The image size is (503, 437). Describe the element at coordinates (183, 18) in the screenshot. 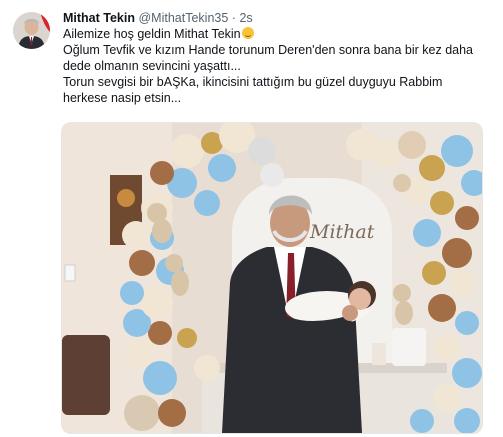

I see `user-handle: @MithatTekin35` at that location.